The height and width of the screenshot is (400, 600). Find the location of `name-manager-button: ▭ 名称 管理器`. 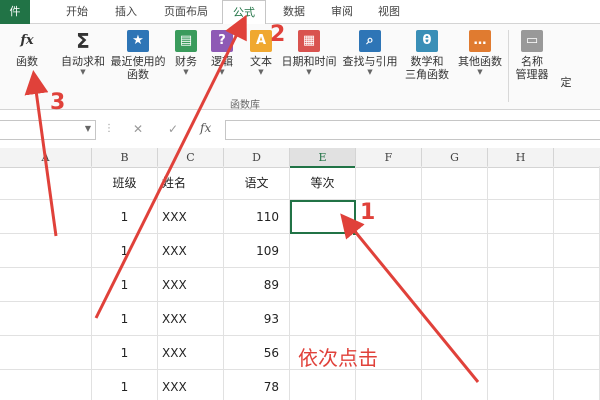

name-manager-button: ▭ 名称 管理器 is located at coordinates (532, 55).